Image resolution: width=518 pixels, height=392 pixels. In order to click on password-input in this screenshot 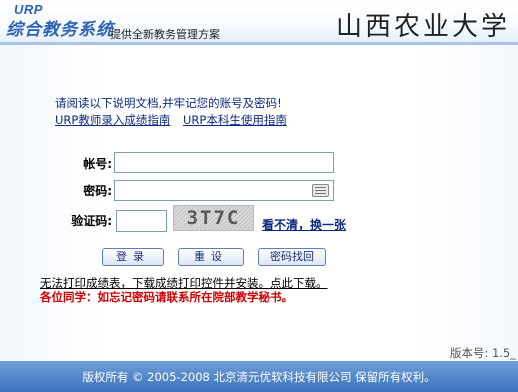, I will do `click(224, 190)`.